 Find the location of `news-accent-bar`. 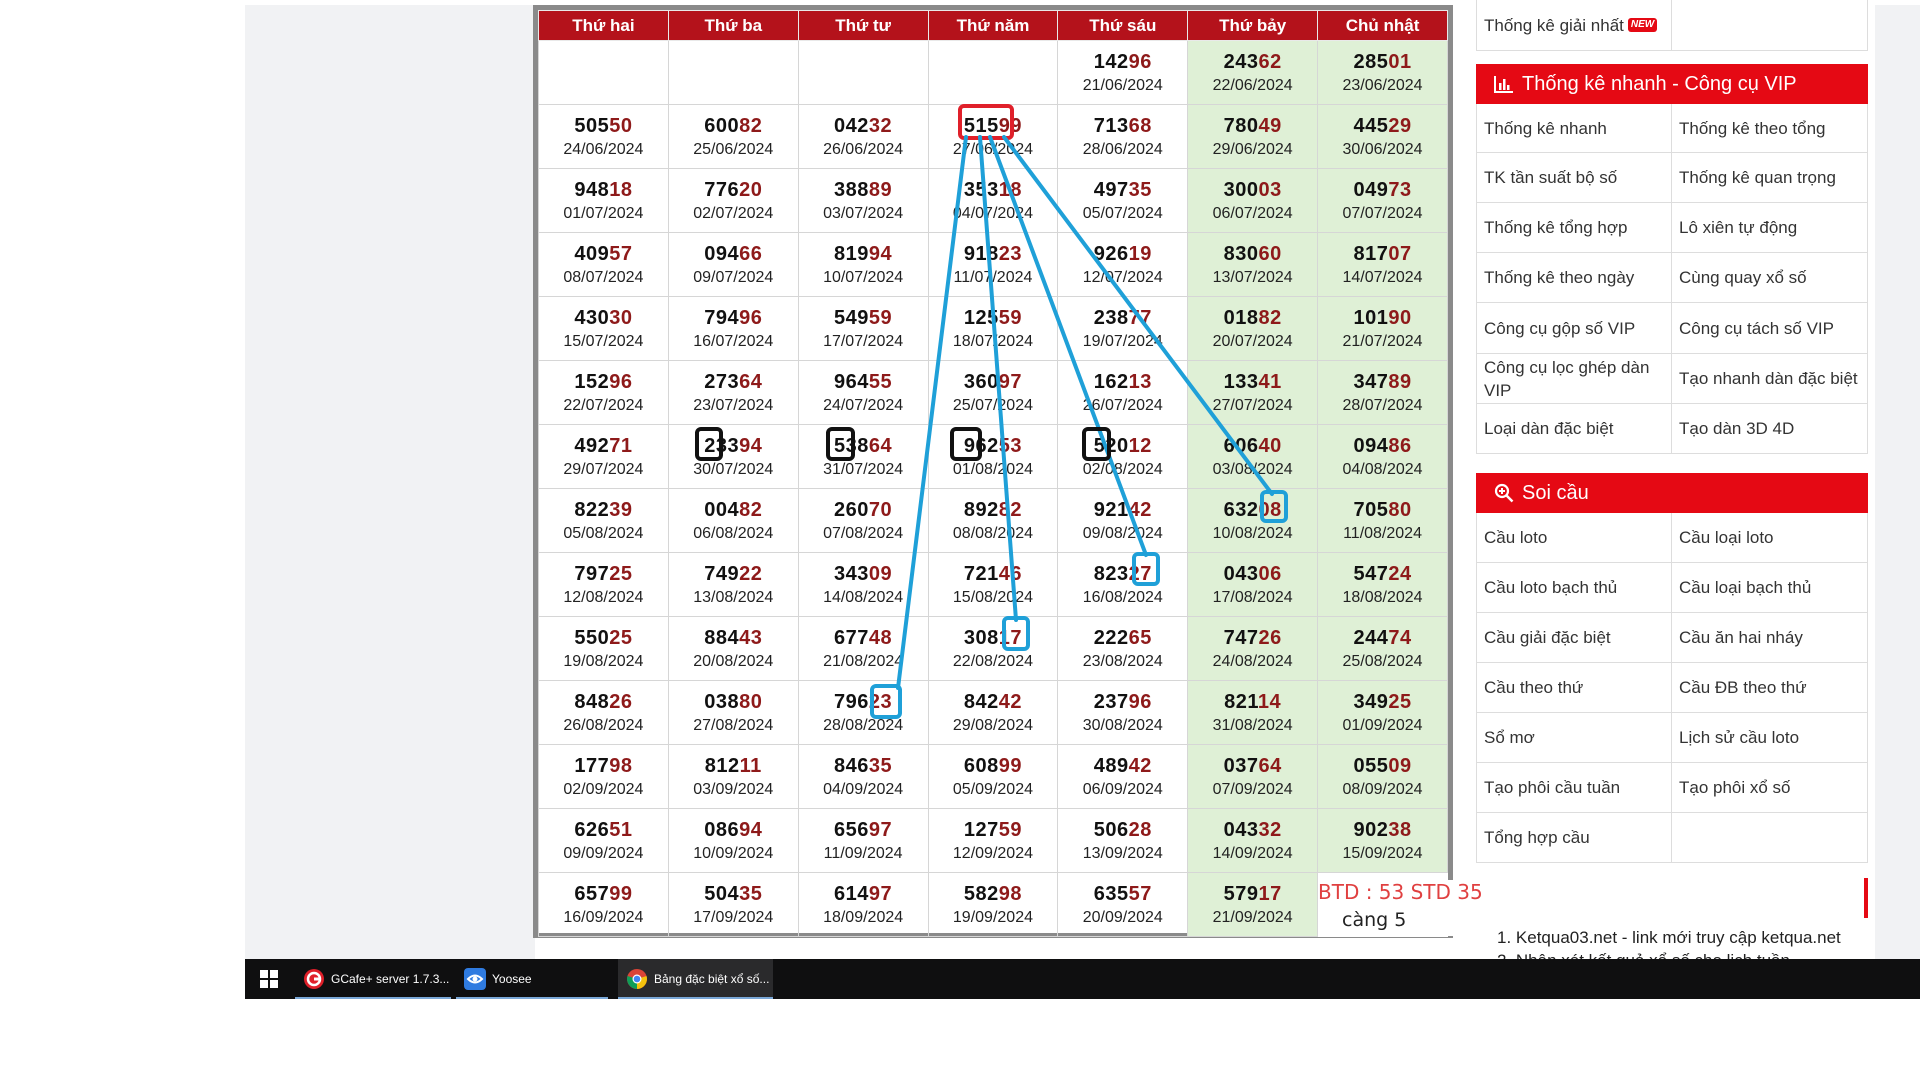

news-accent-bar is located at coordinates (1866, 898).